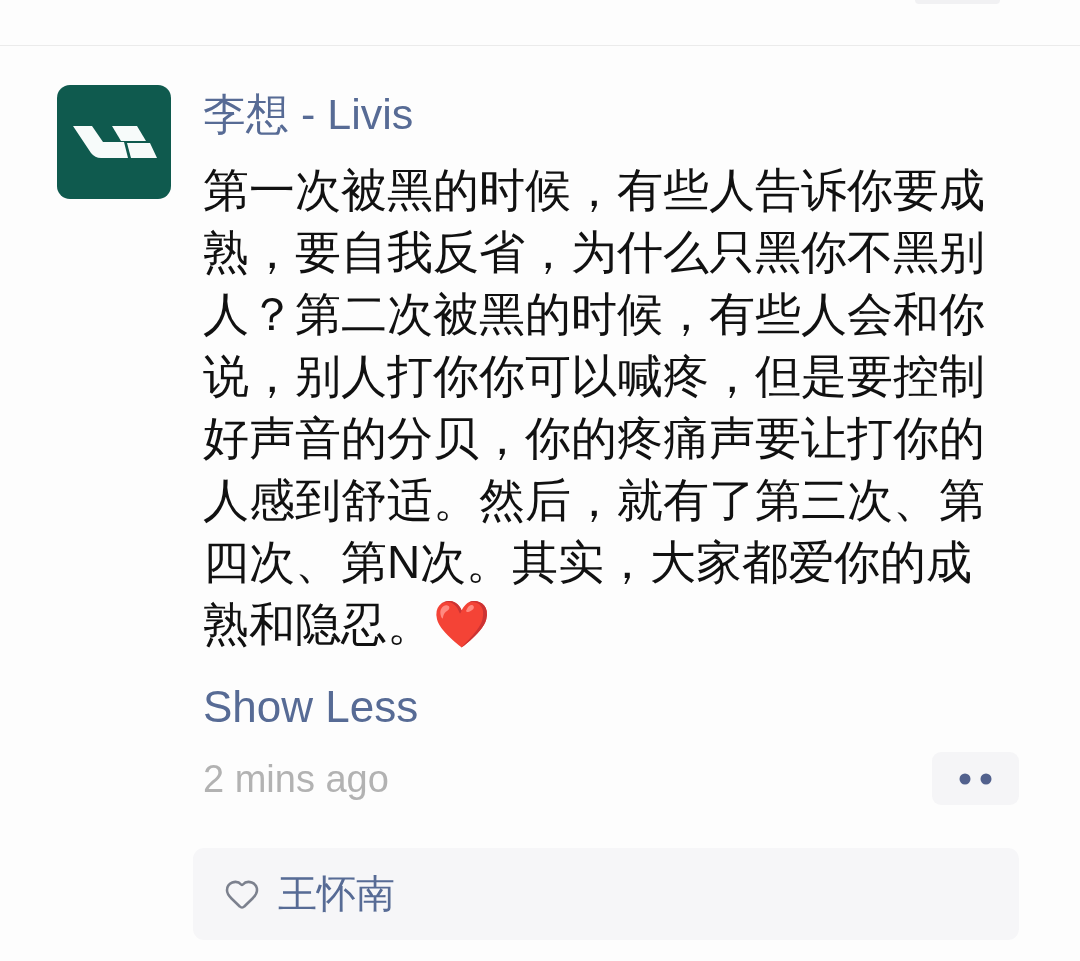 Image resolution: width=1080 pixels, height=961 pixels. What do you see at coordinates (308, 114) in the screenshot?
I see `author-name: 李想 - Livis` at bounding box center [308, 114].